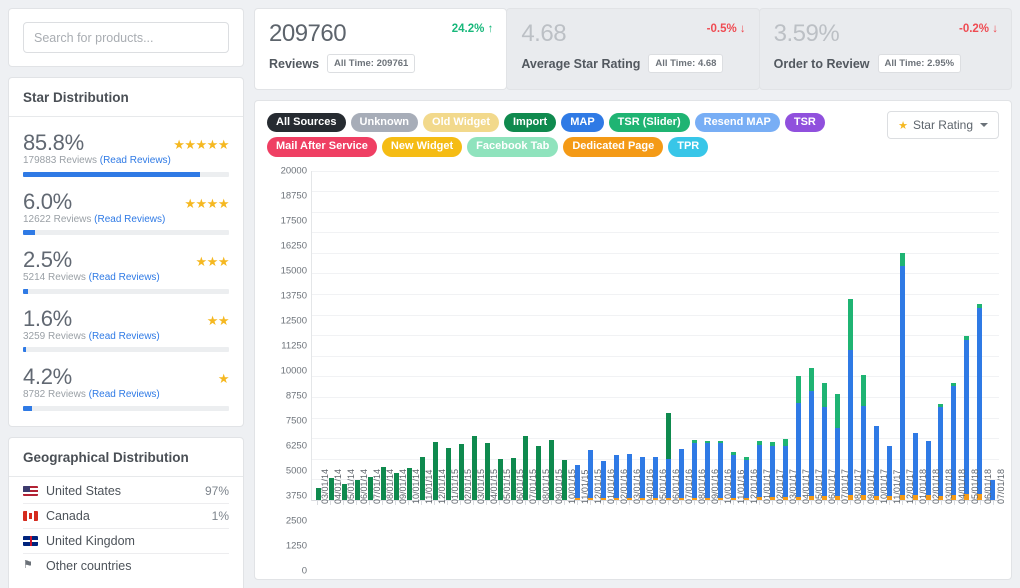 The width and height of the screenshot is (1020, 588). I want to click on source-filter-pill: All Sources, so click(306, 123).